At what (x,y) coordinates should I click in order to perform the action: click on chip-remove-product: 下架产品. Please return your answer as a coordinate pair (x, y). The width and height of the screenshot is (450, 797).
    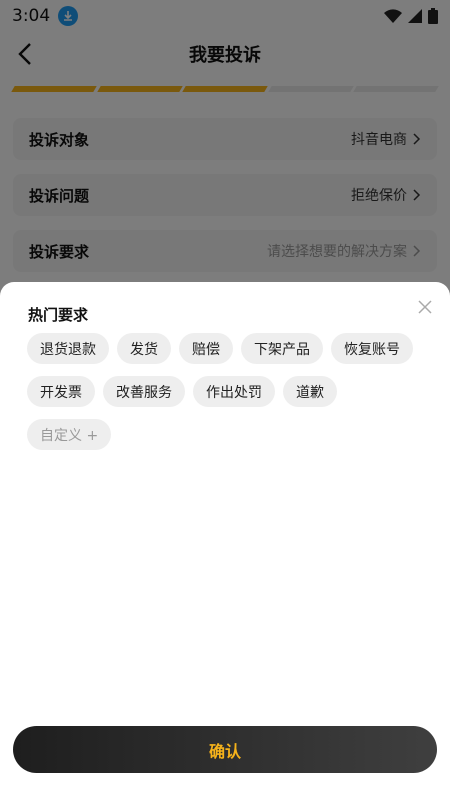
    Looking at the image, I should click on (282, 348).